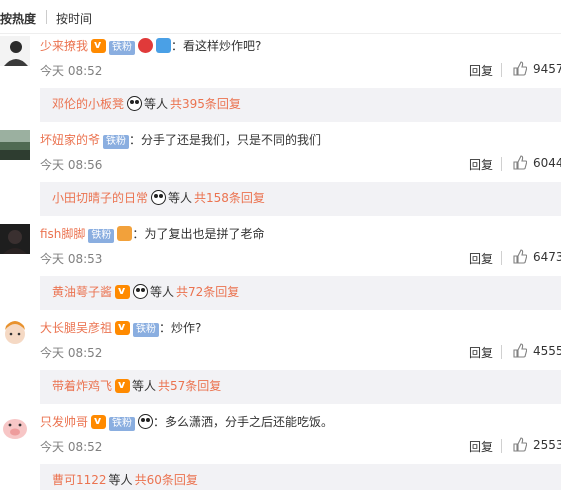  What do you see at coordinates (64, 46) in the screenshot?
I see `comment-username: 少来撩我` at bounding box center [64, 46].